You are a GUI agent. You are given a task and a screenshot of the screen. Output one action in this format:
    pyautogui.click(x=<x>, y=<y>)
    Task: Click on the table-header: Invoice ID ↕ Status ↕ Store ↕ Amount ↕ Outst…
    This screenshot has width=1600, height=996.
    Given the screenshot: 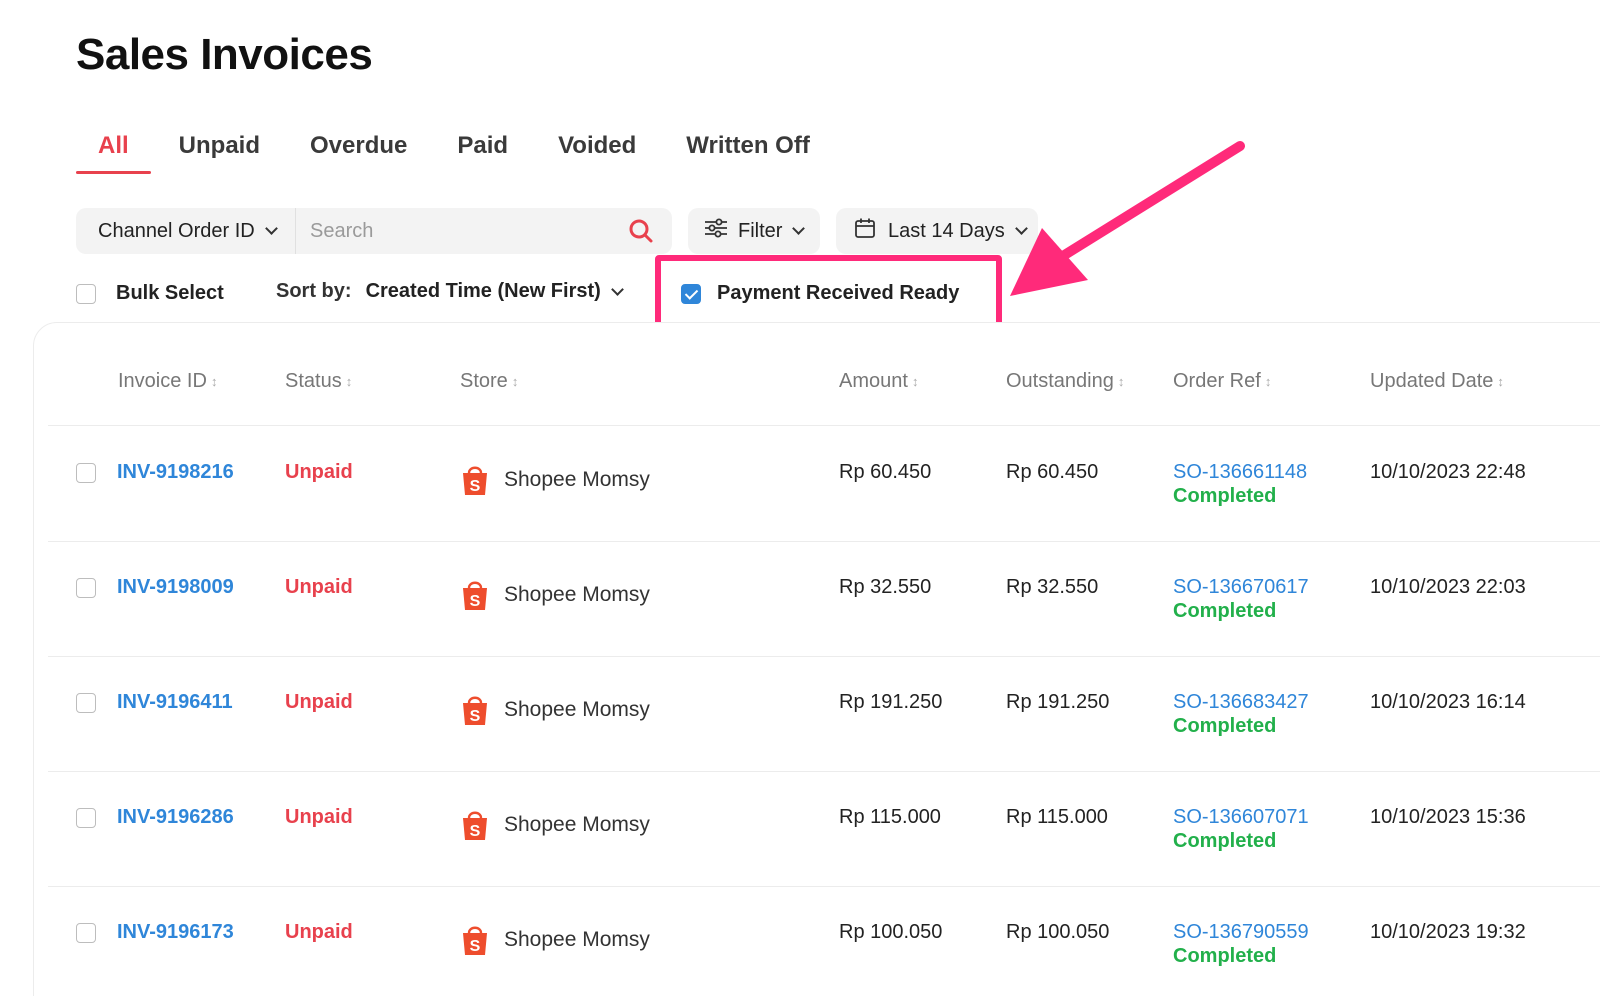 What is the action you would take?
    pyautogui.click(x=824, y=391)
    